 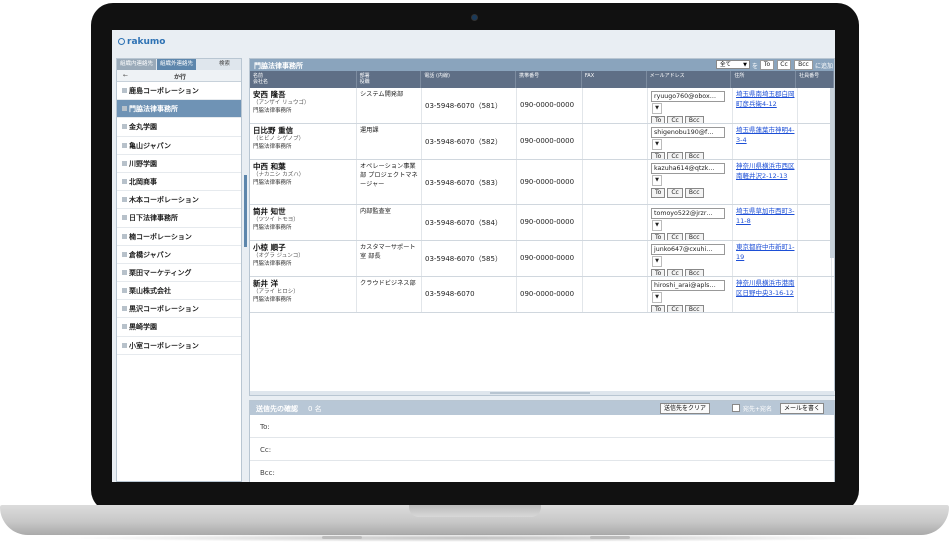 I want to click on address-link: 埼玉県南埼玉郡白岡町彦兵衛4-12, so click(x=765, y=99).